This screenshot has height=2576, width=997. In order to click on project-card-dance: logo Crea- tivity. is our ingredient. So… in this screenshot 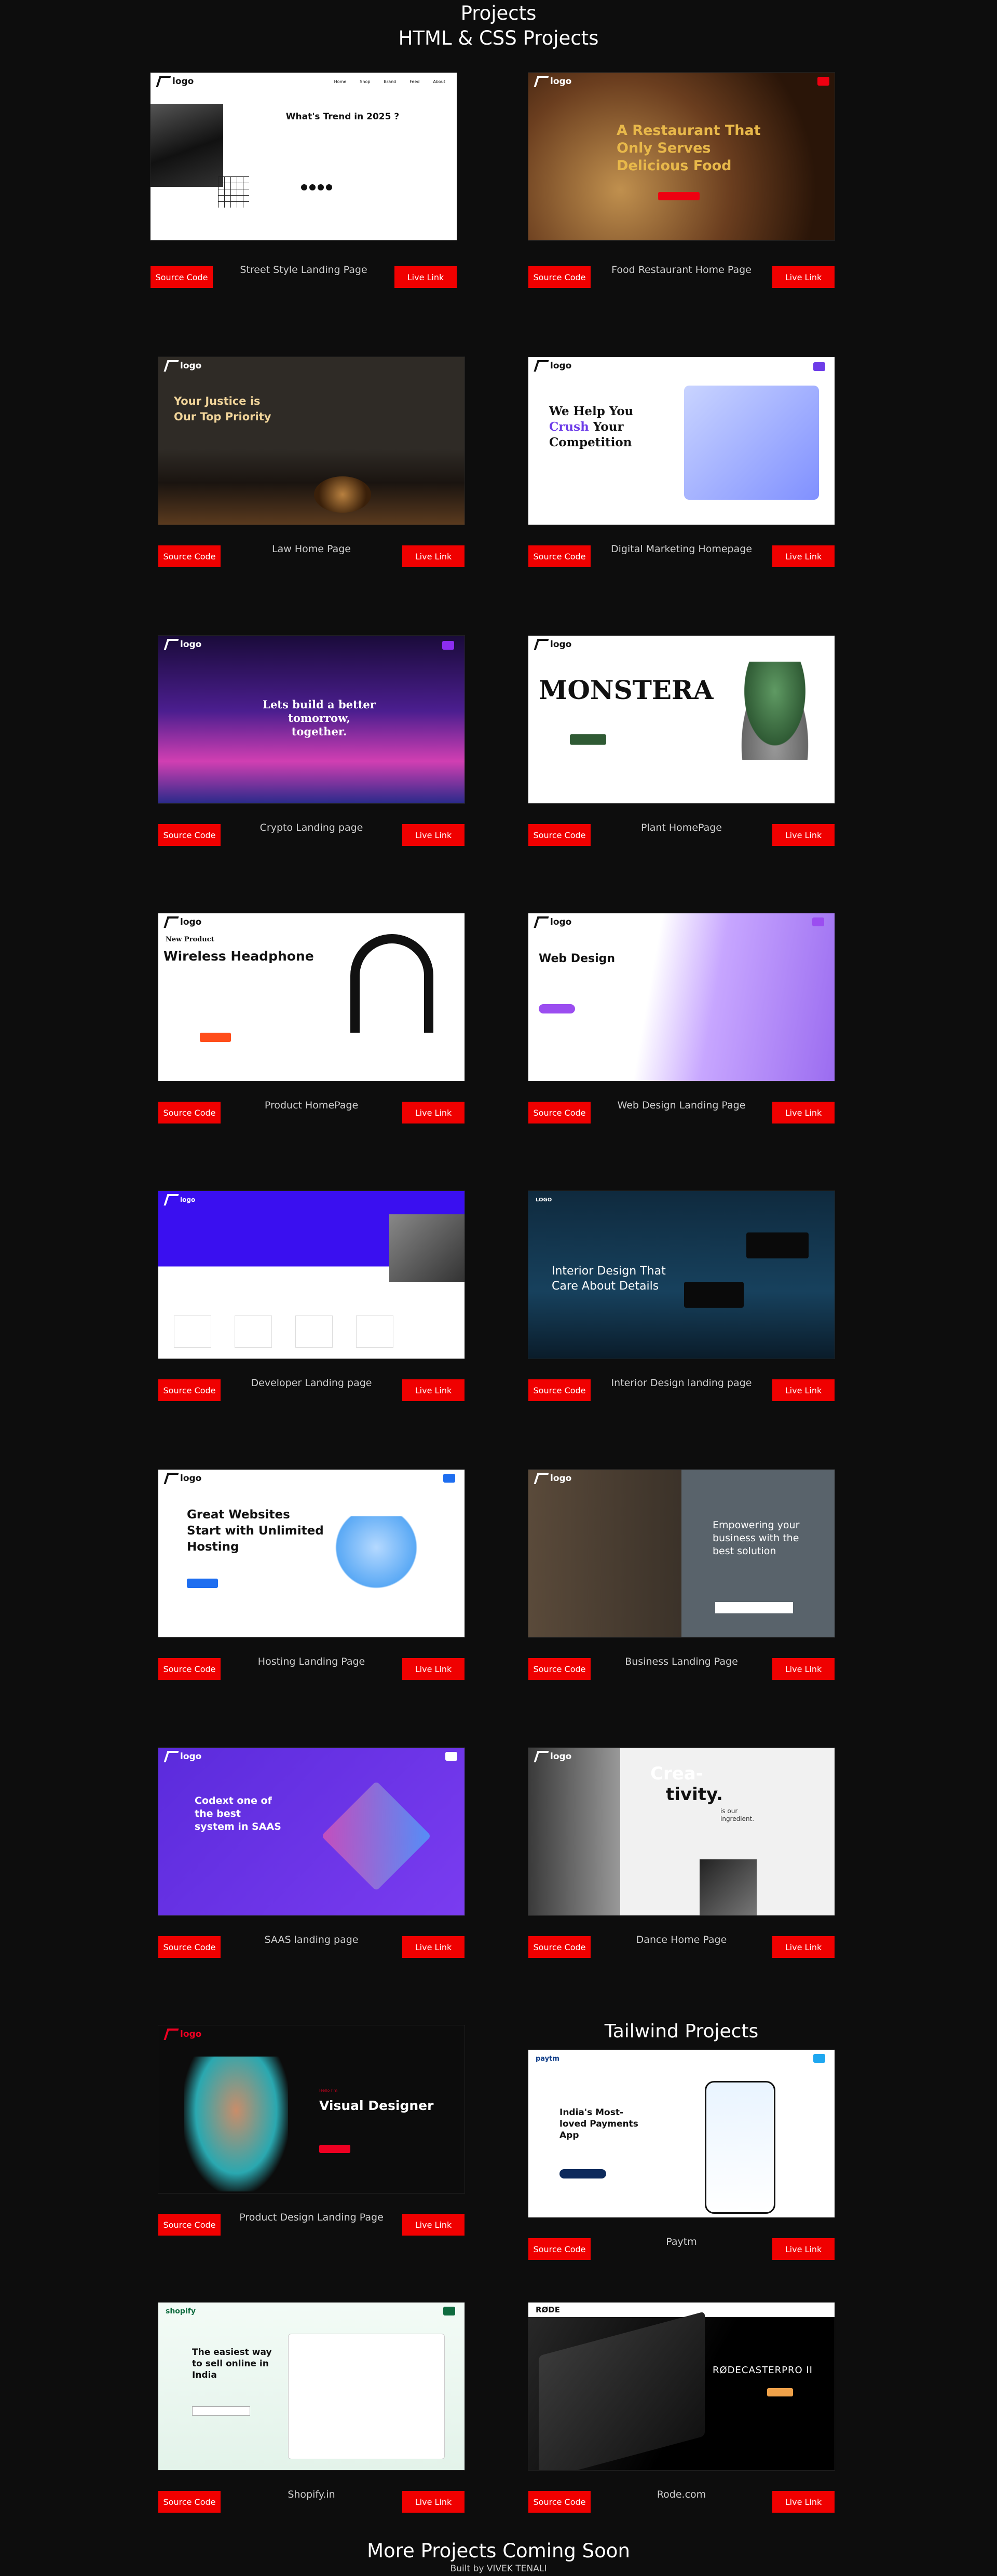, I will do `click(681, 1857)`.